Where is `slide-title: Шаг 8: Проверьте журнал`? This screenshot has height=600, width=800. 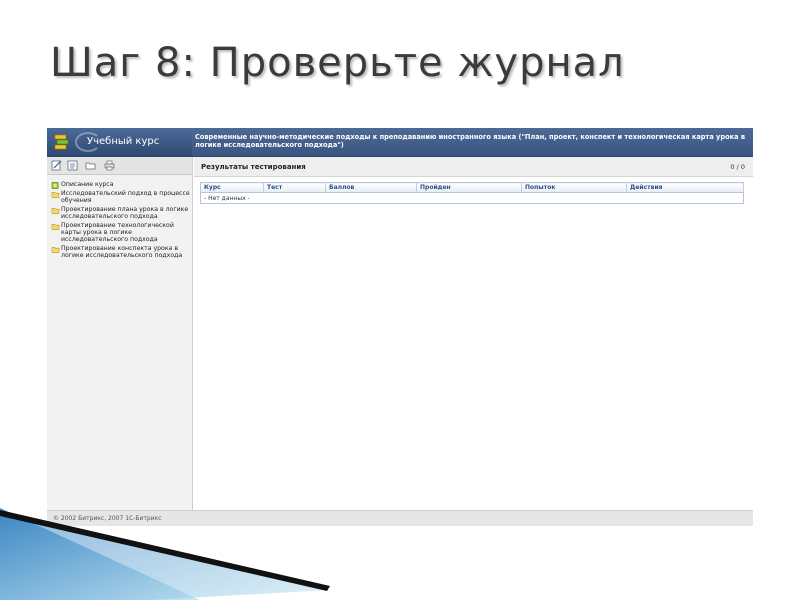
slide-title: Шаг 8: Проверьте журнал is located at coordinates (337, 63).